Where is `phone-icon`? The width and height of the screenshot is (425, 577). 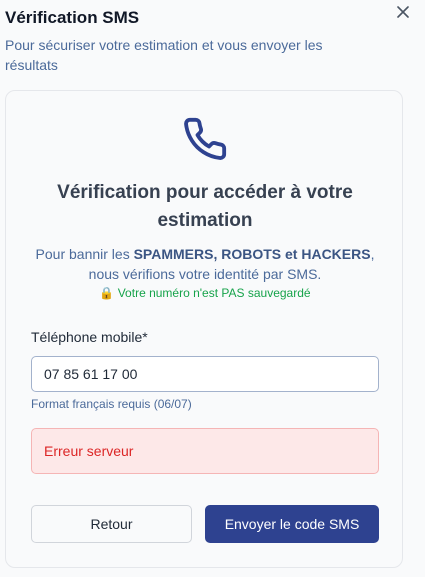
phone-icon is located at coordinates (205, 138).